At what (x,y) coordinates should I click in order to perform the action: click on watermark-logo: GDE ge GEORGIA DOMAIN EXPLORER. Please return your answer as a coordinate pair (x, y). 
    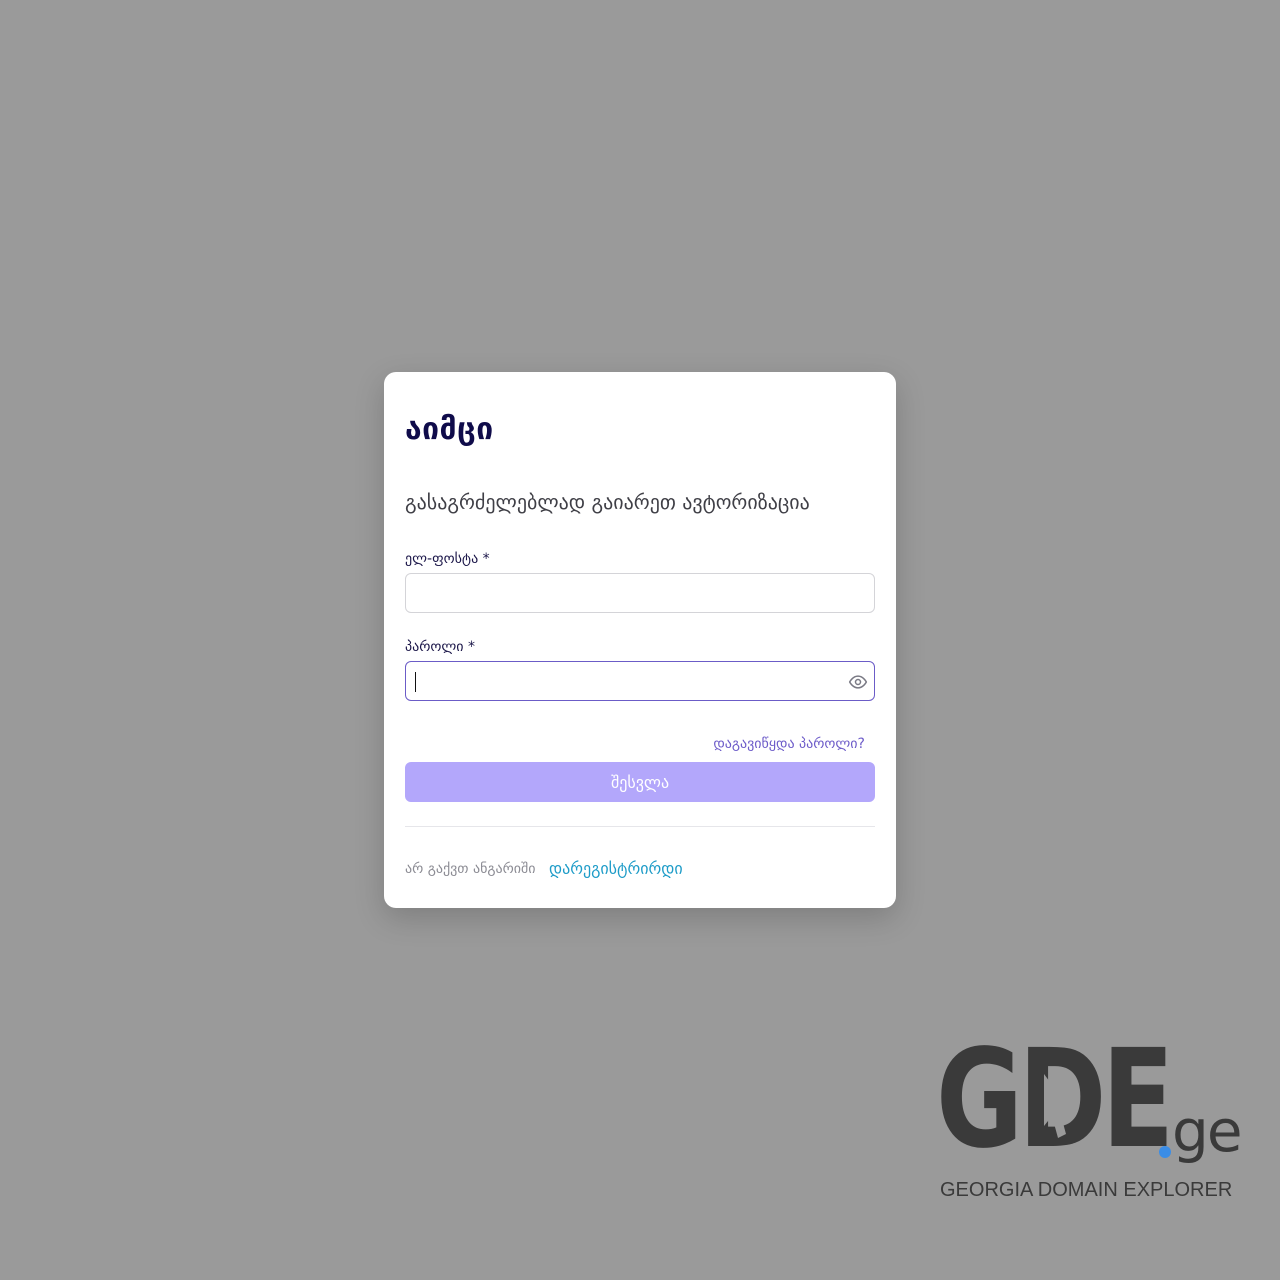
    Looking at the image, I should click on (1091, 1120).